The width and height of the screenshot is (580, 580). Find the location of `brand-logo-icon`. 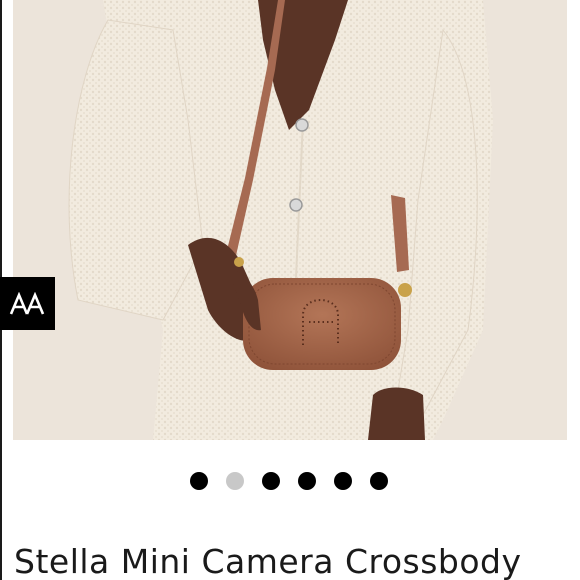

brand-logo-icon is located at coordinates (26, 303).